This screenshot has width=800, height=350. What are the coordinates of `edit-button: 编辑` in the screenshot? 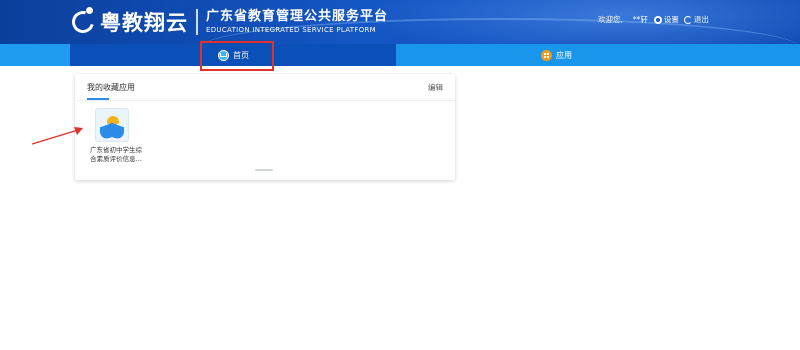 It's located at (435, 87).